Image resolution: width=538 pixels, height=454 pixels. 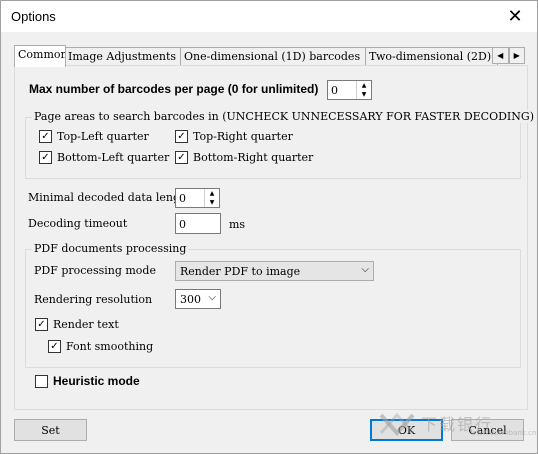 What do you see at coordinates (182, 198) in the screenshot?
I see `min-length-value: 0` at bounding box center [182, 198].